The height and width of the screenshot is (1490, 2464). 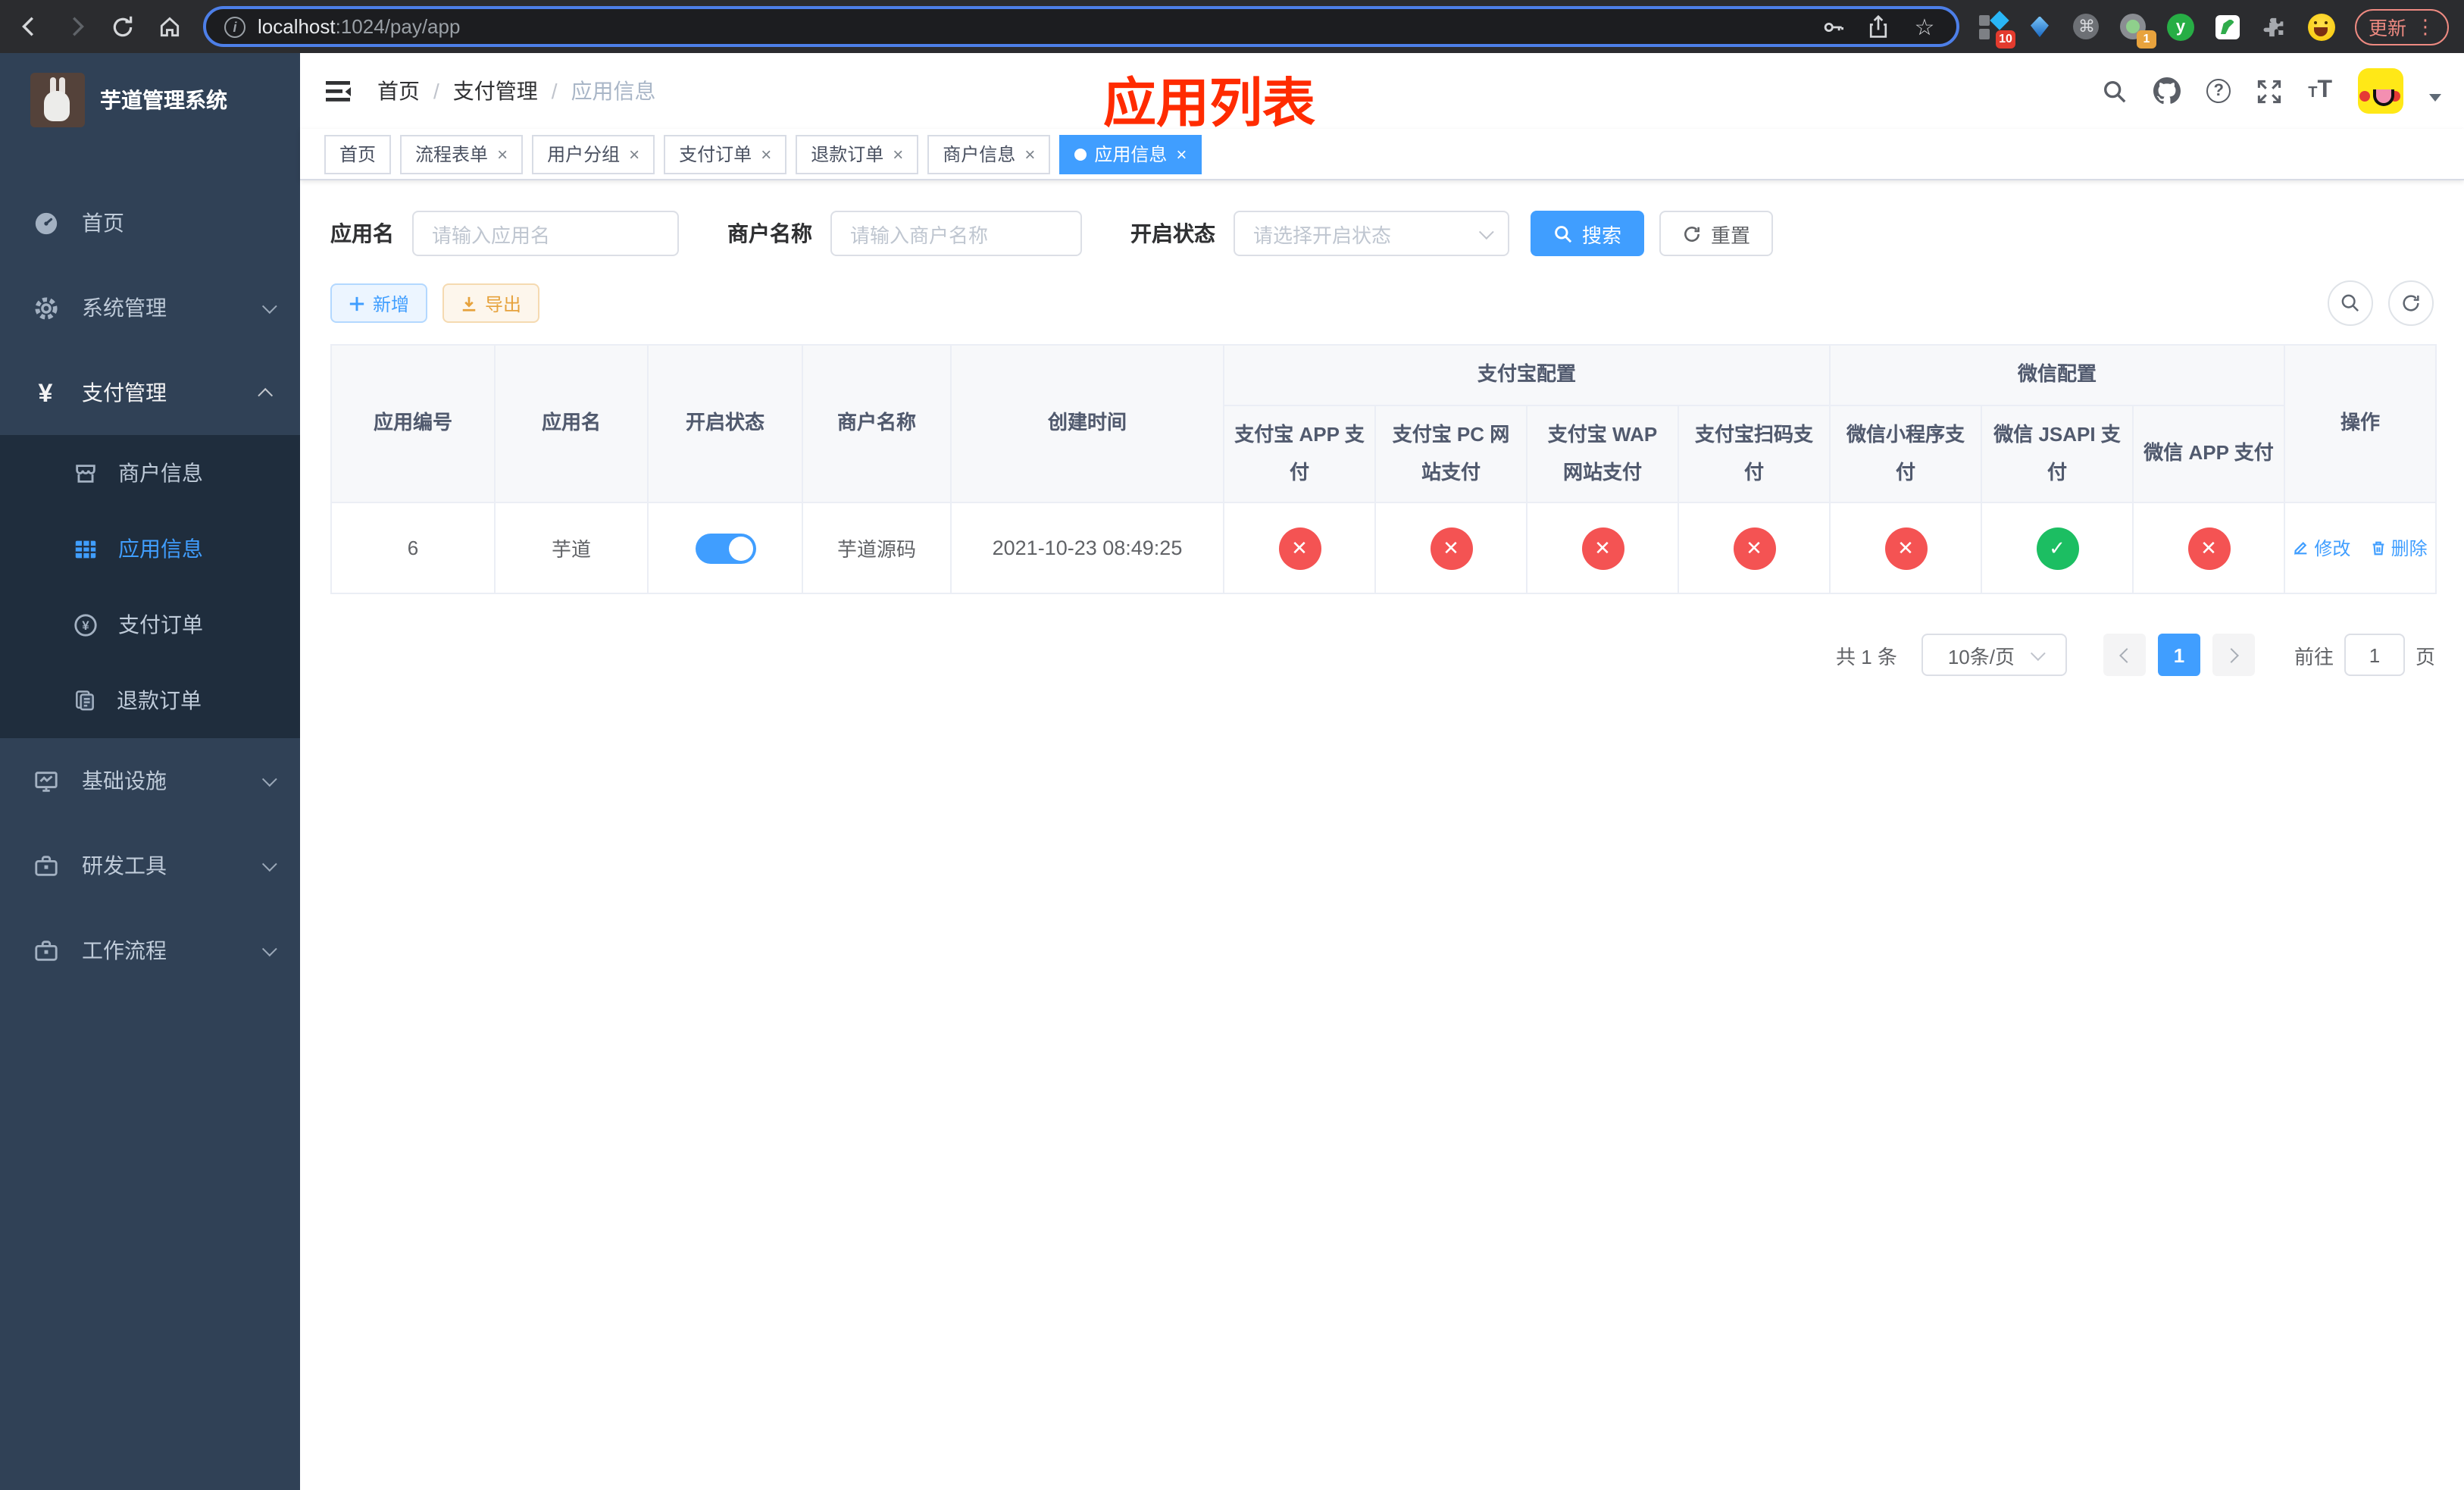 What do you see at coordinates (2425, 27) in the screenshot?
I see `browser-menu-icon: ⋮` at bounding box center [2425, 27].